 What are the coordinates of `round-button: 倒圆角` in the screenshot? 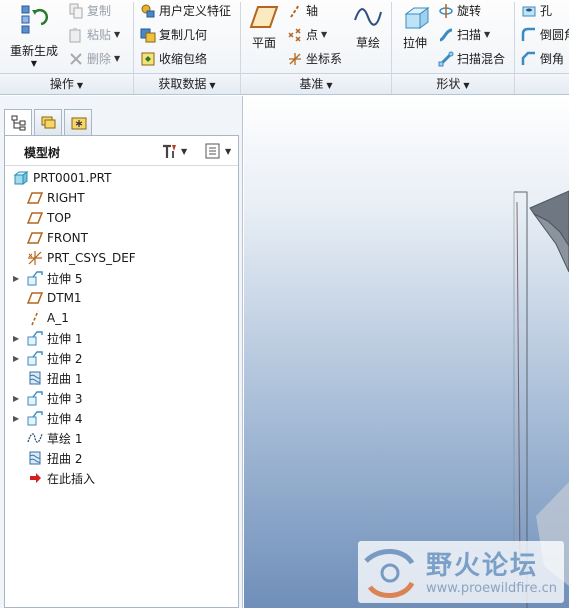 It's located at (545, 34).